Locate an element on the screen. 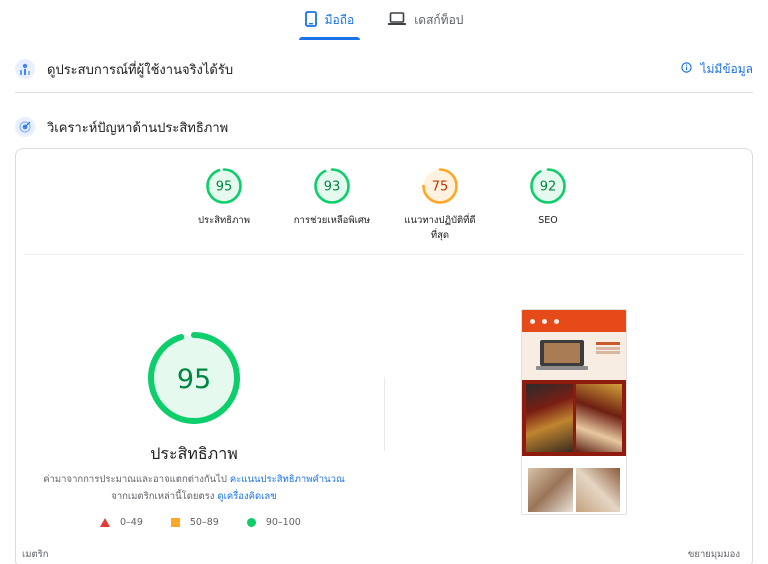 Image resolution: width=768 pixels, height=564 pixels. gauge-performance-ring: 95 is located at coordinates (224, 186).